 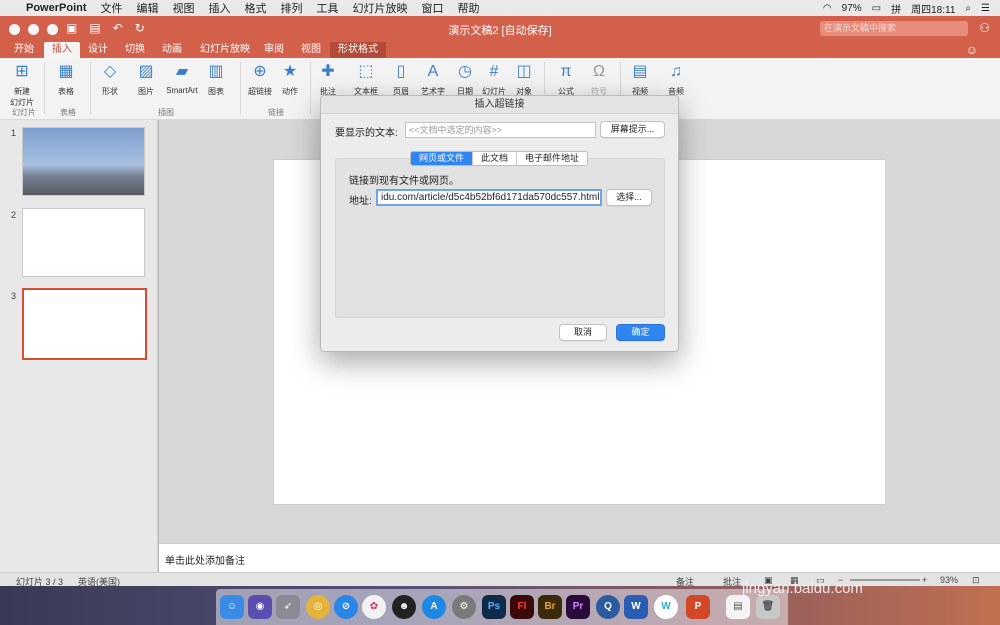 I want to click on fit-to-window-icon: ⊡, so click(x=976, y=580).